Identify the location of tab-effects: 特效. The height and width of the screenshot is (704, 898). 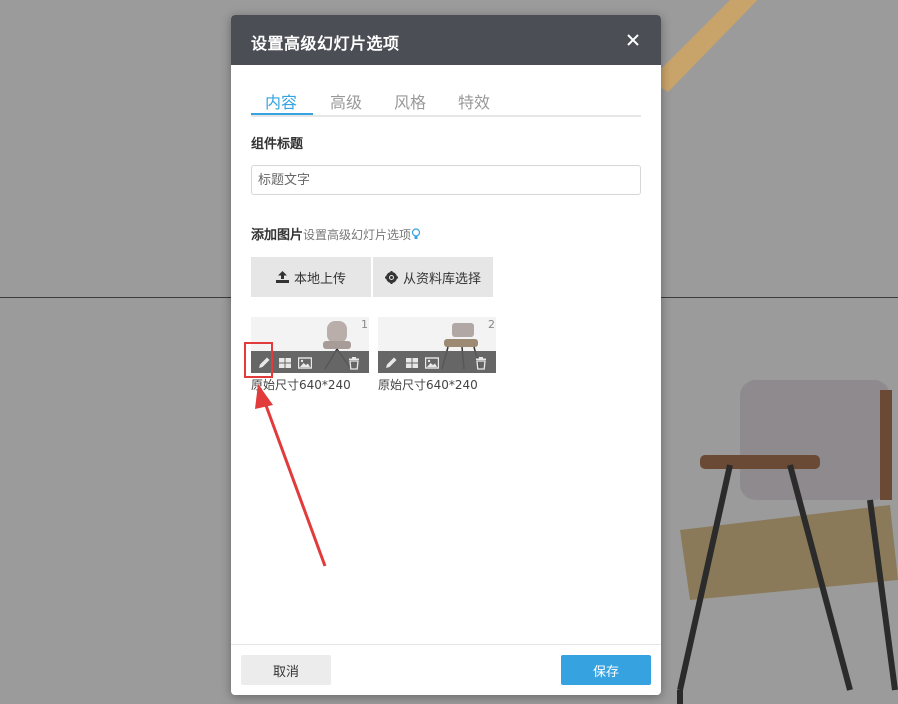
(474, 102).